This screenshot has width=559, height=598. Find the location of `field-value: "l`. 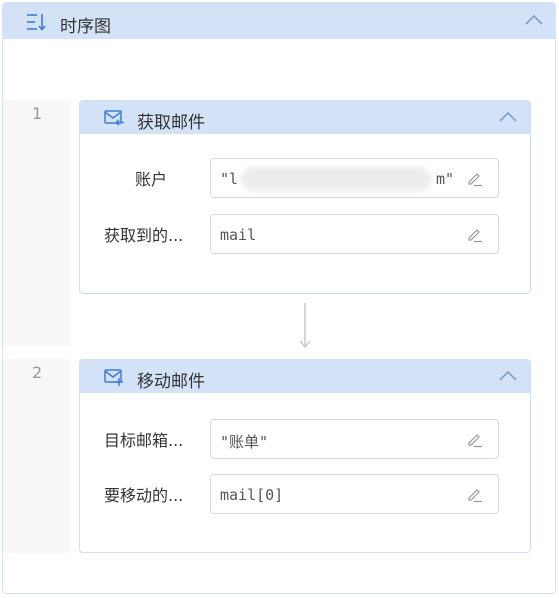

field-value: "l is located at coordinates (229, 179).